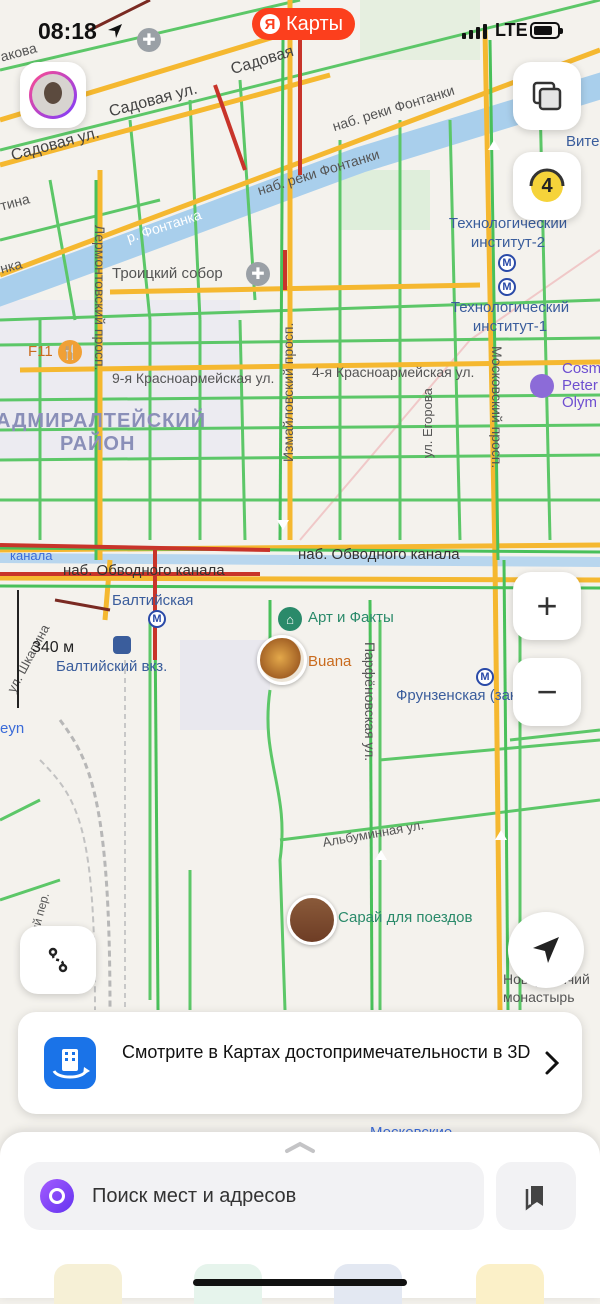 This screenshot has height=1304, width=600. What do you see at coordinates (88, 1284) in the screenshot?
I see `tile-navigator-icon` at bounding box center [88, 1284].